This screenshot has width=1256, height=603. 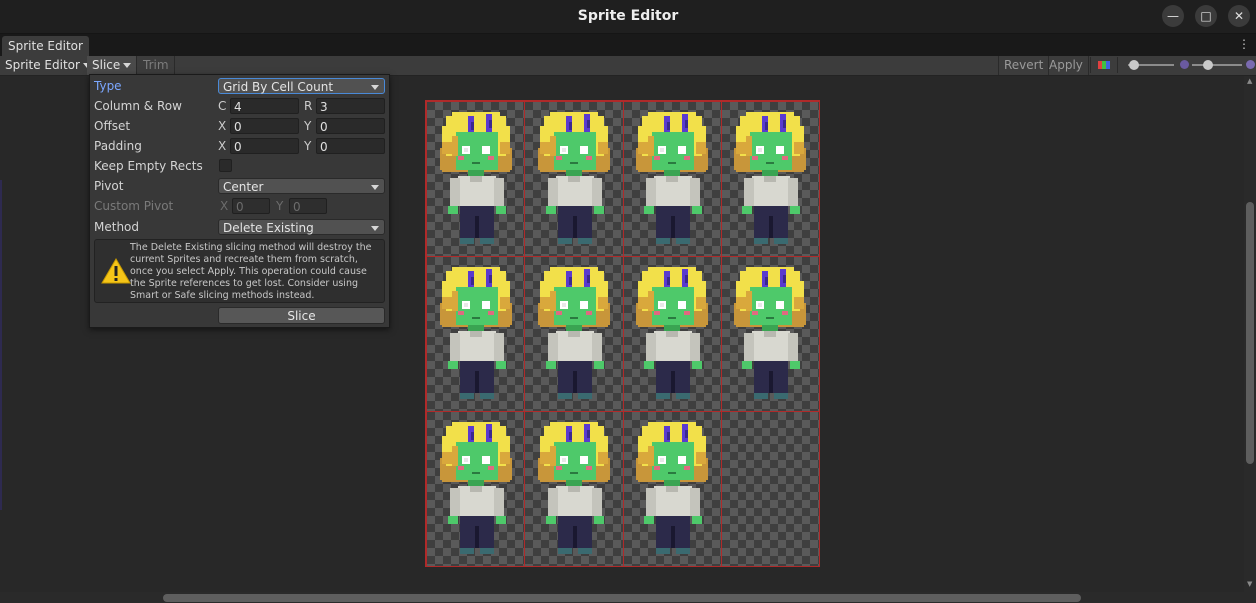 I want to click on editor-toolbar: Sprite Editor Slice Trim Revert Apply, so click(x=628, y=66).